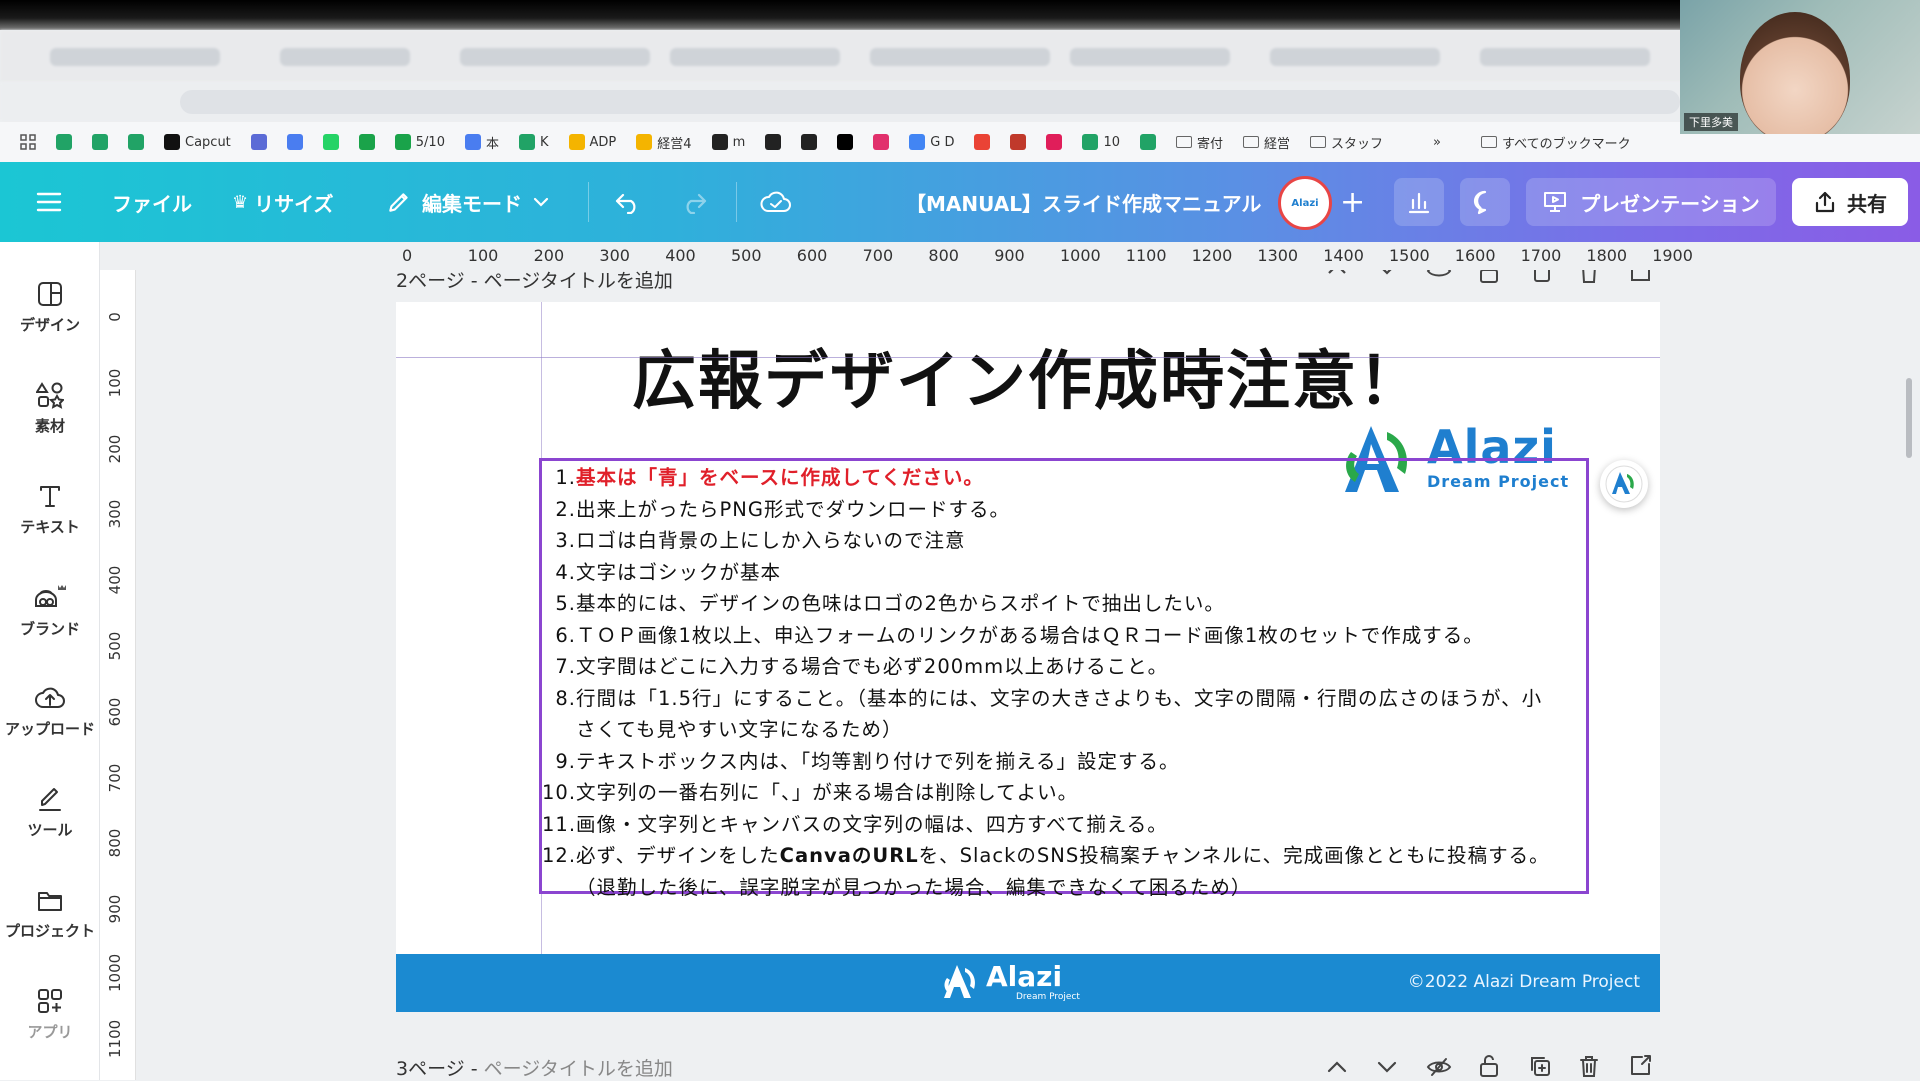 The width and height of the screenshot is (1920, 1081). I want to click on present-button: プレゼンテーション, so click(1651, 202).